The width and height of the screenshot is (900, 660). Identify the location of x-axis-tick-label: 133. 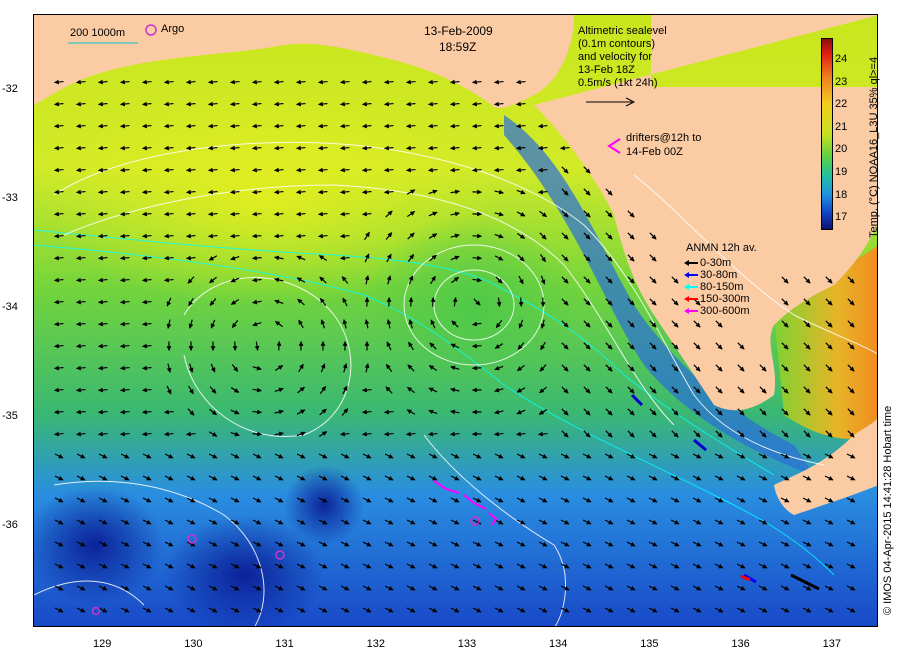
(467, 644).